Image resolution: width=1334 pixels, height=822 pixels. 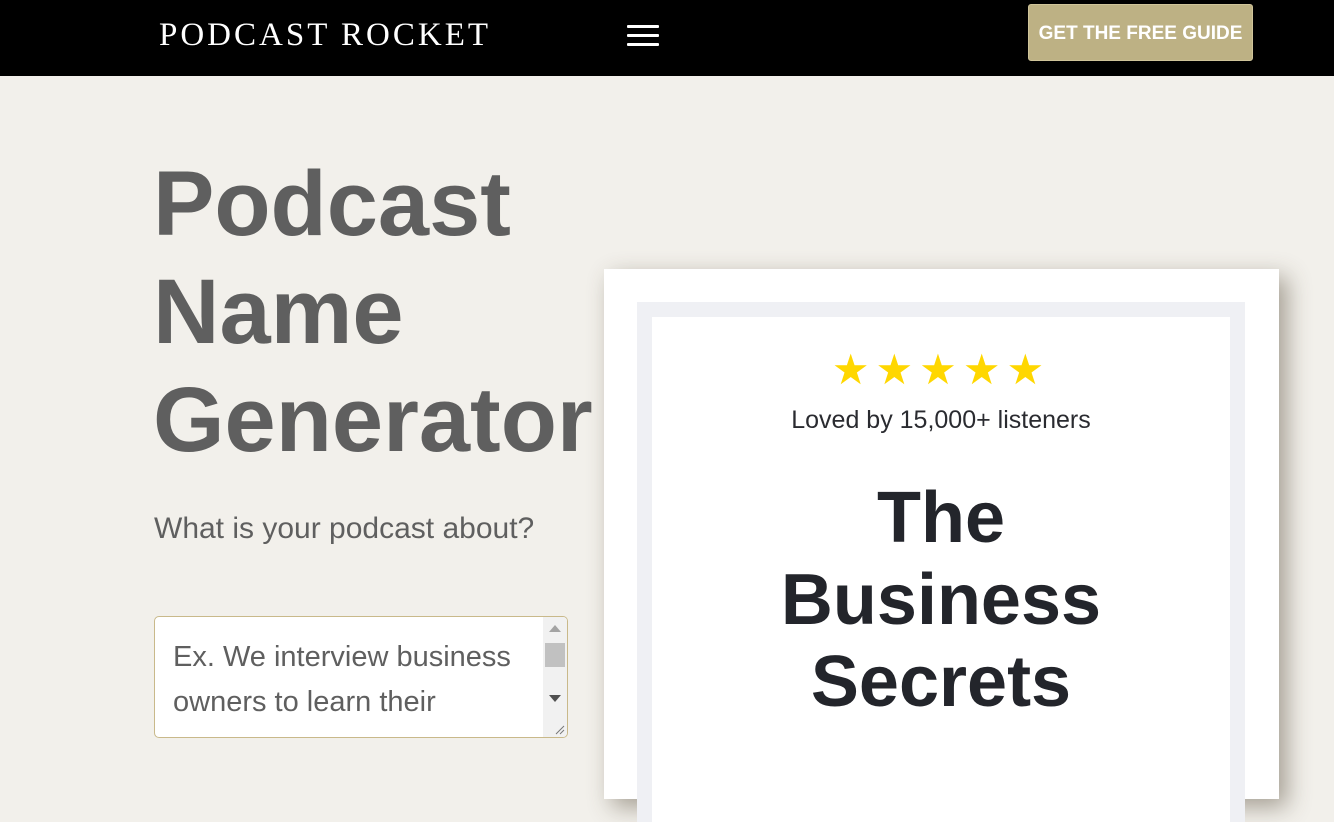 What do you see at coordinates (941, 682) in the screenshot?
I see `book-title-line: Secrets` at bounding box center [941, 682].